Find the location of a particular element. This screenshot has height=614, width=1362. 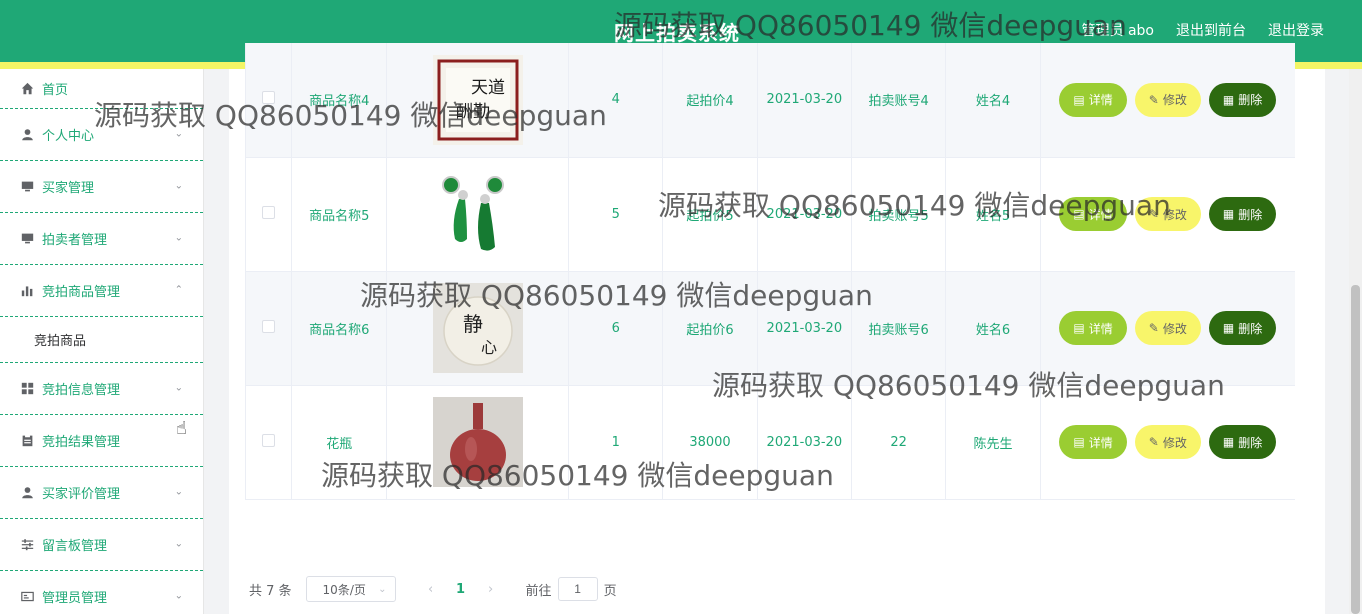

start-price-cell: 起拍价5 is located at coordinates (710, 214).